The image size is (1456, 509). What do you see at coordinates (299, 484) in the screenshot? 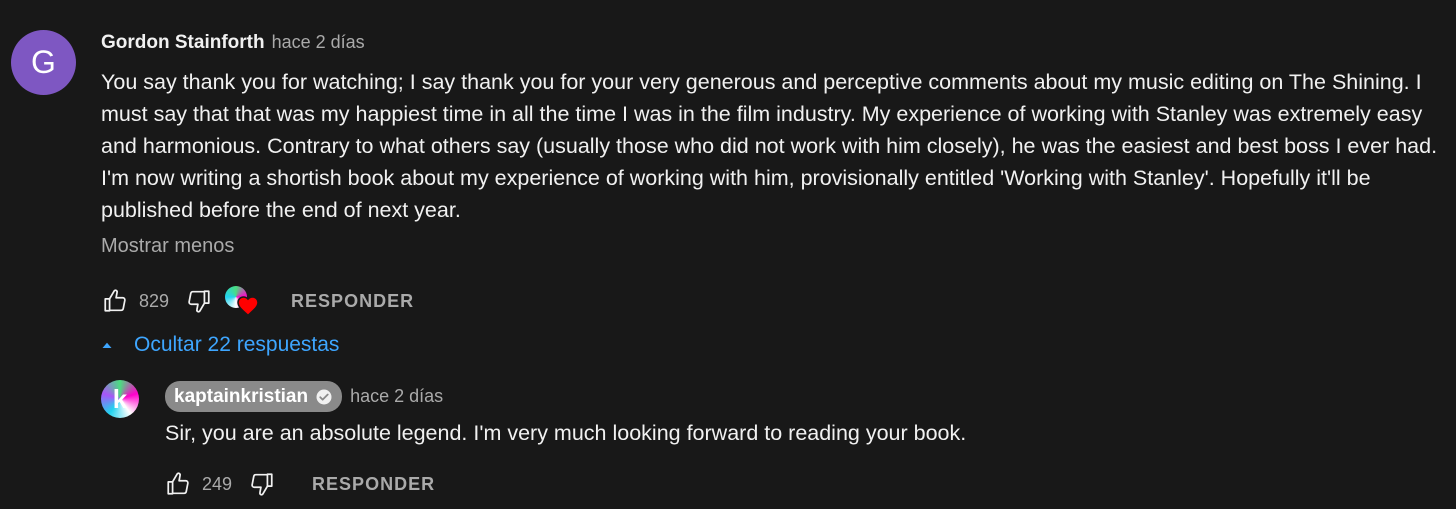
I see `reply-actions: 249 RESPONDER` at bounding box center [299, 484].